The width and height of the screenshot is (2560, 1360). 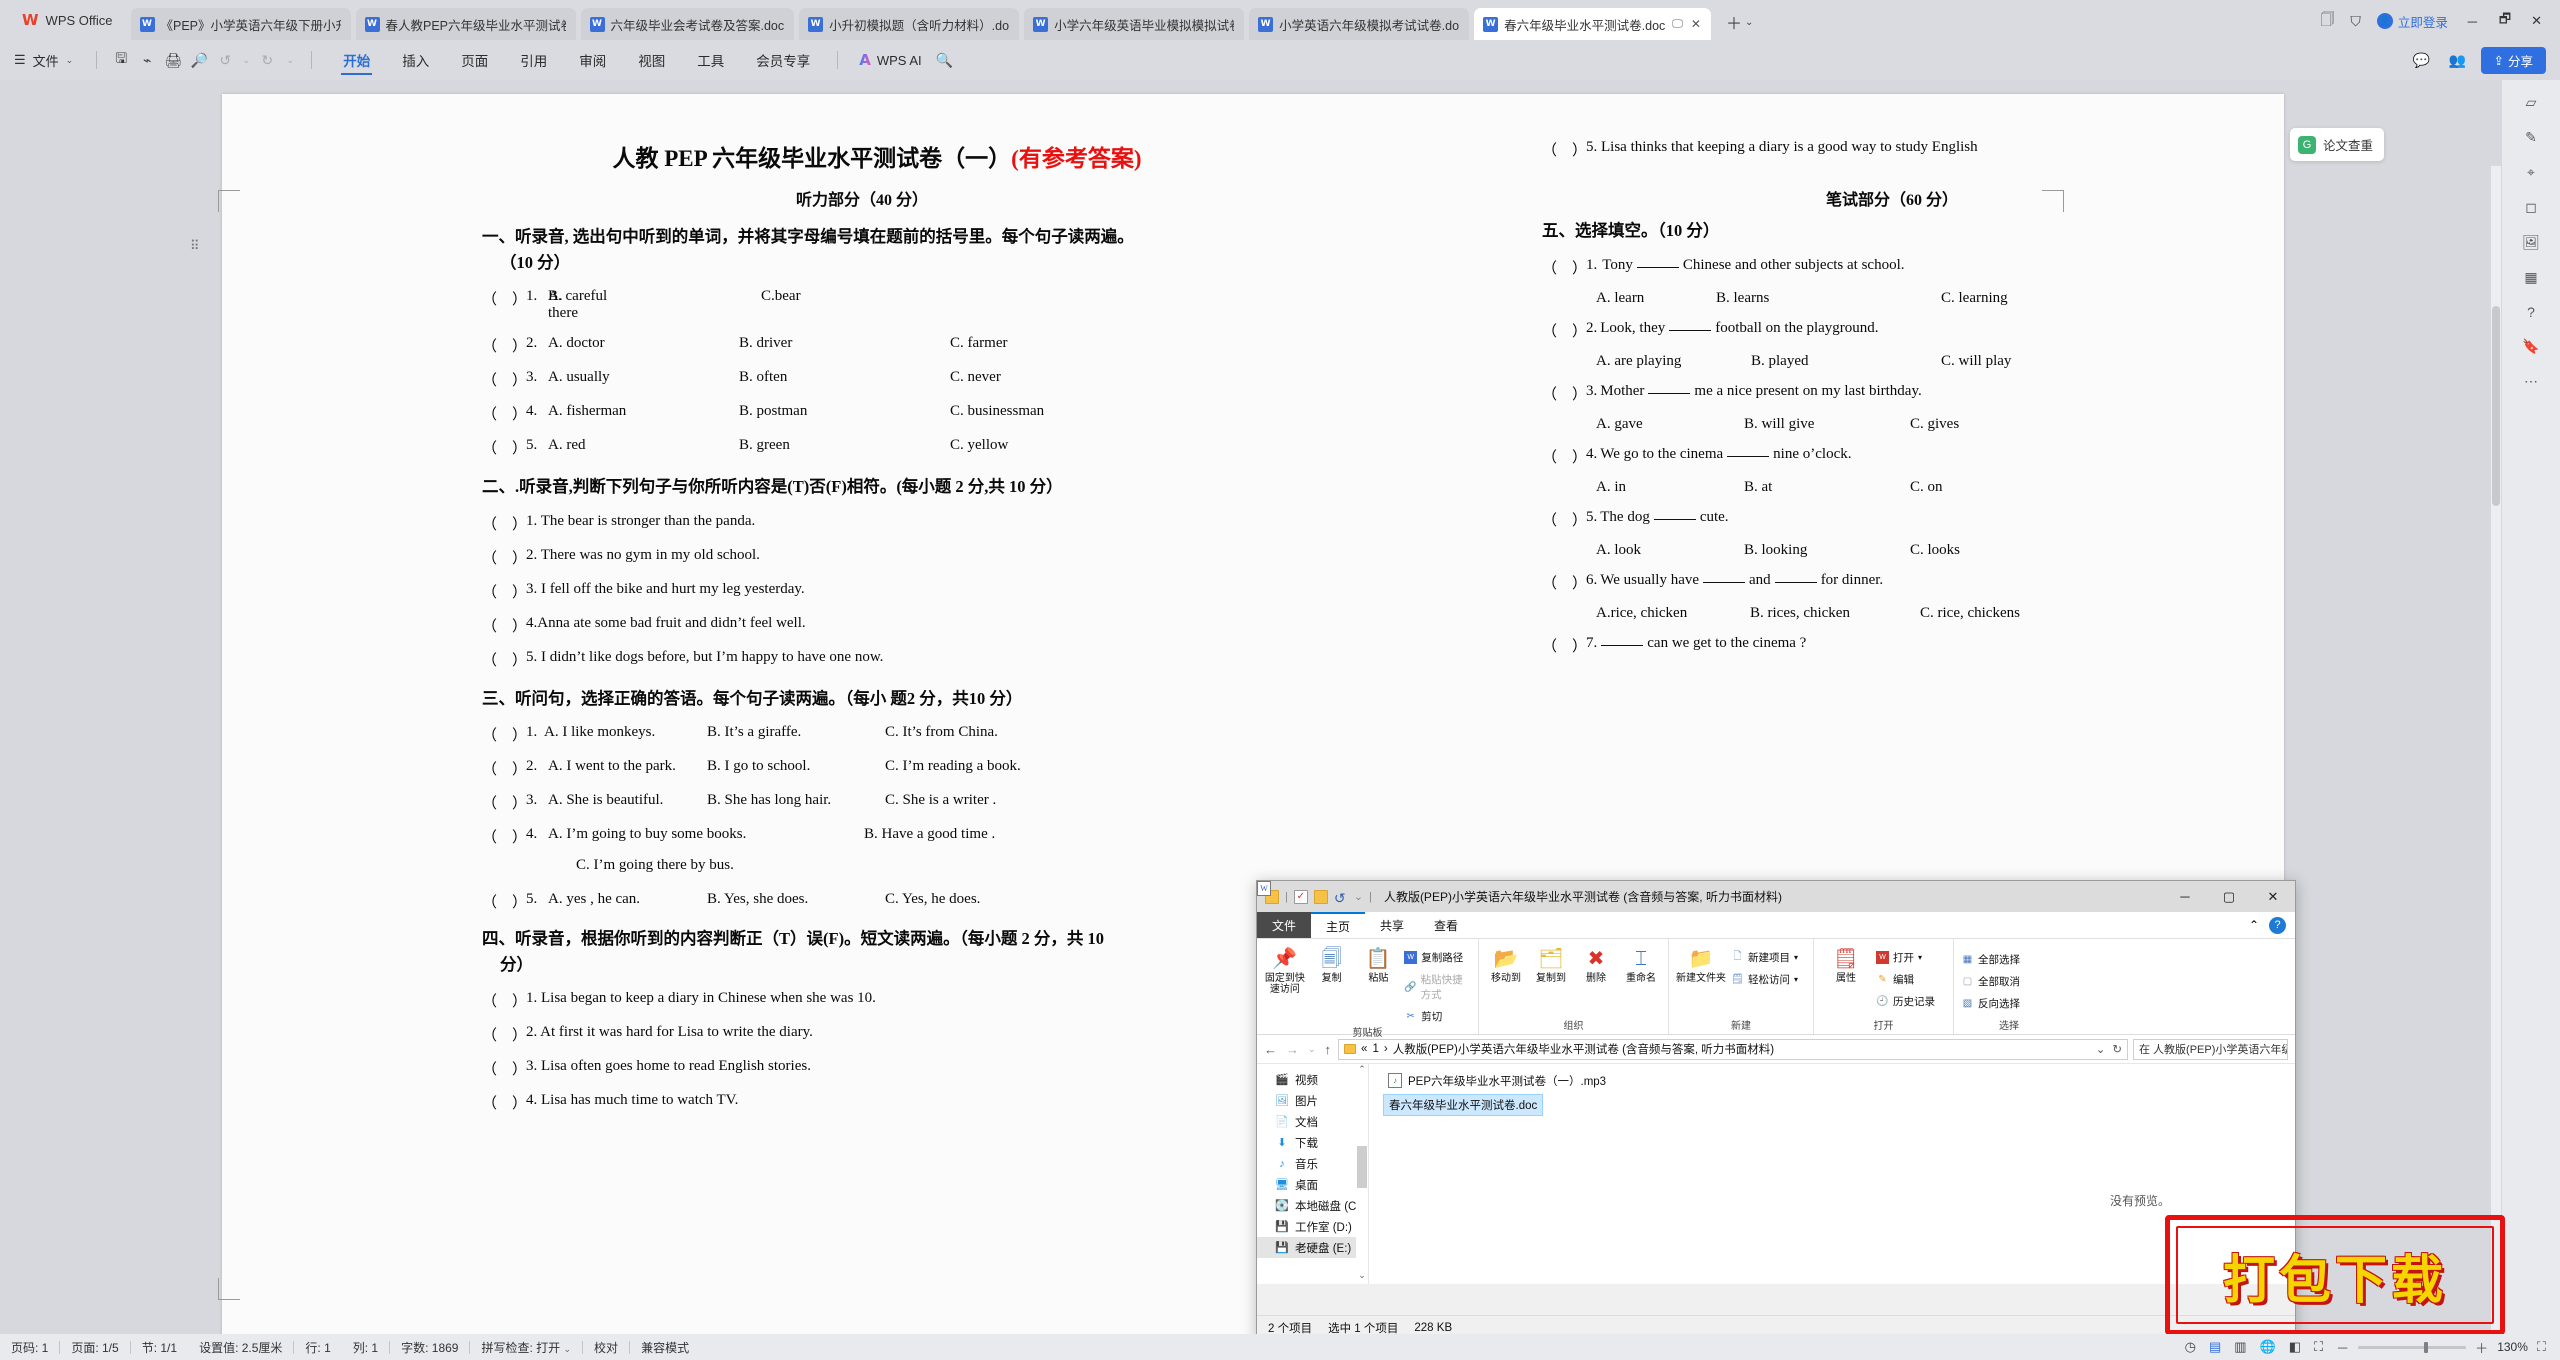 What do you see at coordinates (1592, 24) in the screenshot?
I see `doc-tab-active: W 春六年级毕业水平测试卷.doc 🖵 ✕` at bounding box center [1592, 24].